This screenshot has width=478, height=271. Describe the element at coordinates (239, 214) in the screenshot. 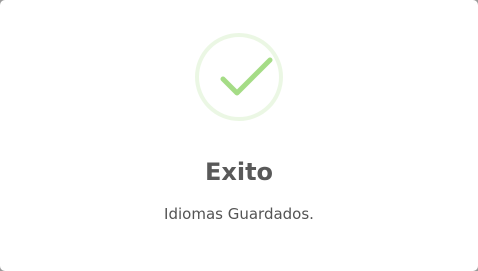

I see `dialog-message: Idiomas Guardados.` at that location.